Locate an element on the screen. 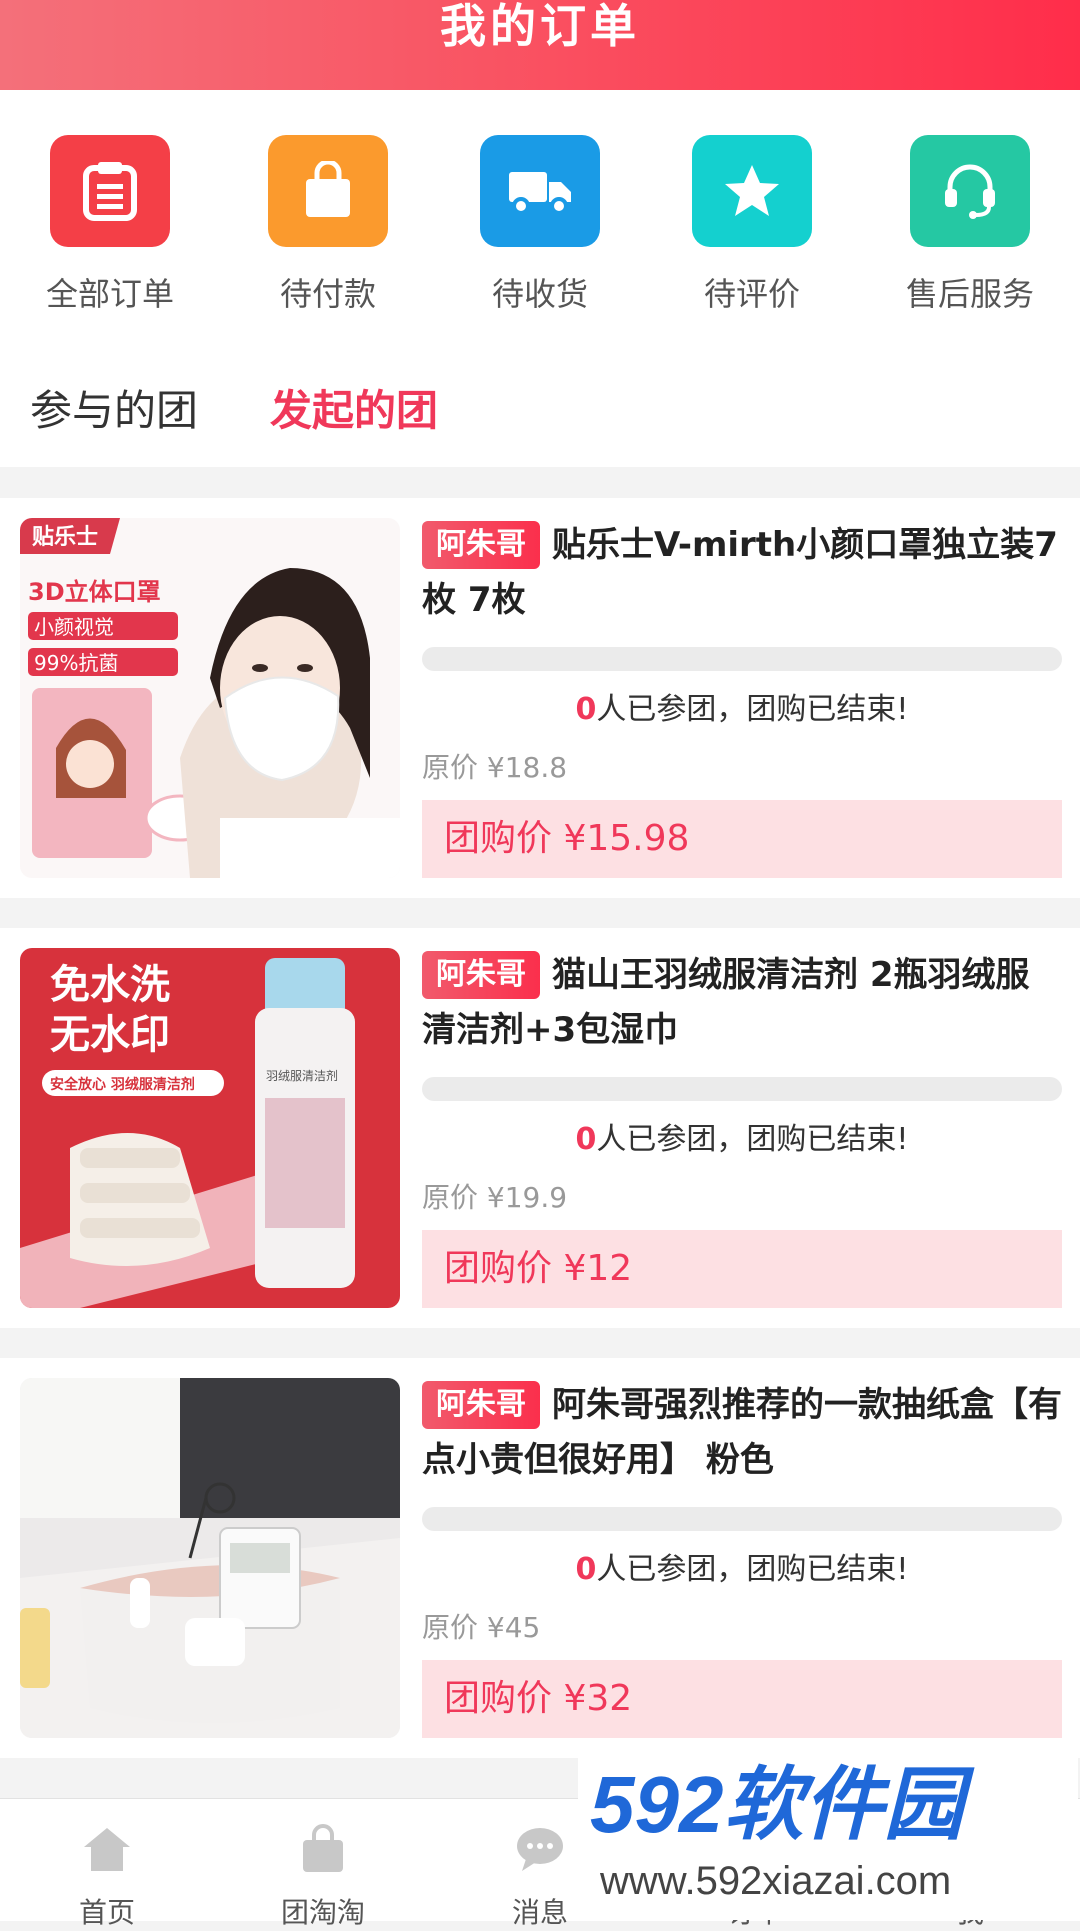 The image size is (1080, 1931). group-price-text: 团购价 ¥15.98 is located at coordinates (567, 838).